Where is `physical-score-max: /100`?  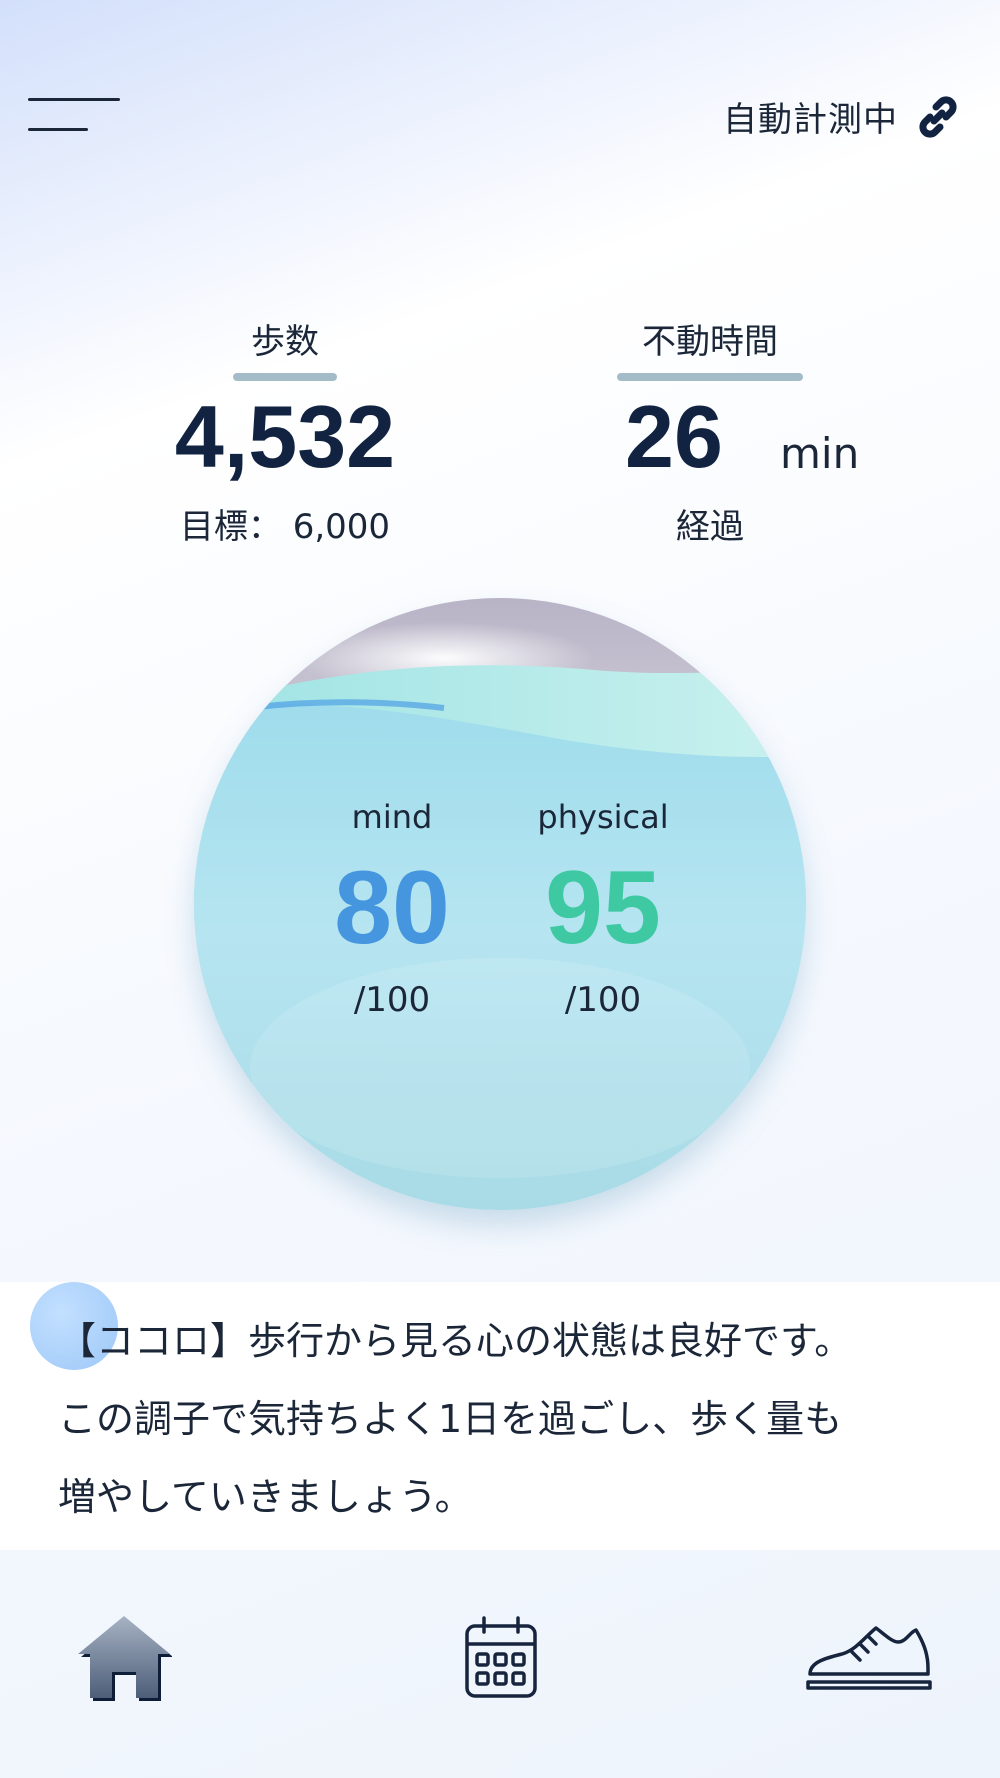 physical-score-max: /100 is located at coordinates (603, 1000).